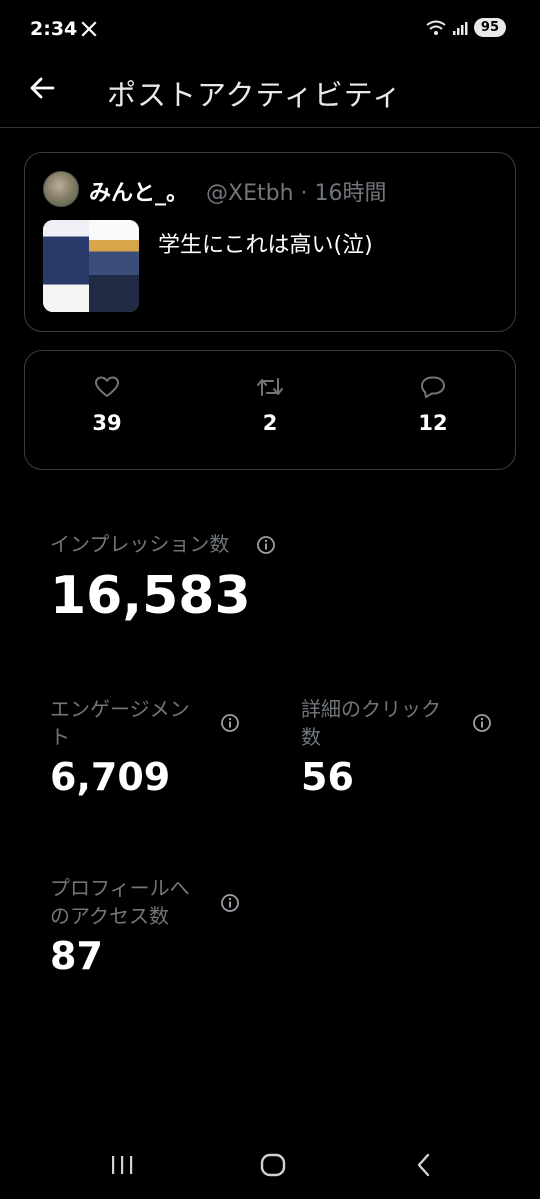  Describe the element at coordinates (107, 386) in the screenshot. I see `heart-icon` at that location.